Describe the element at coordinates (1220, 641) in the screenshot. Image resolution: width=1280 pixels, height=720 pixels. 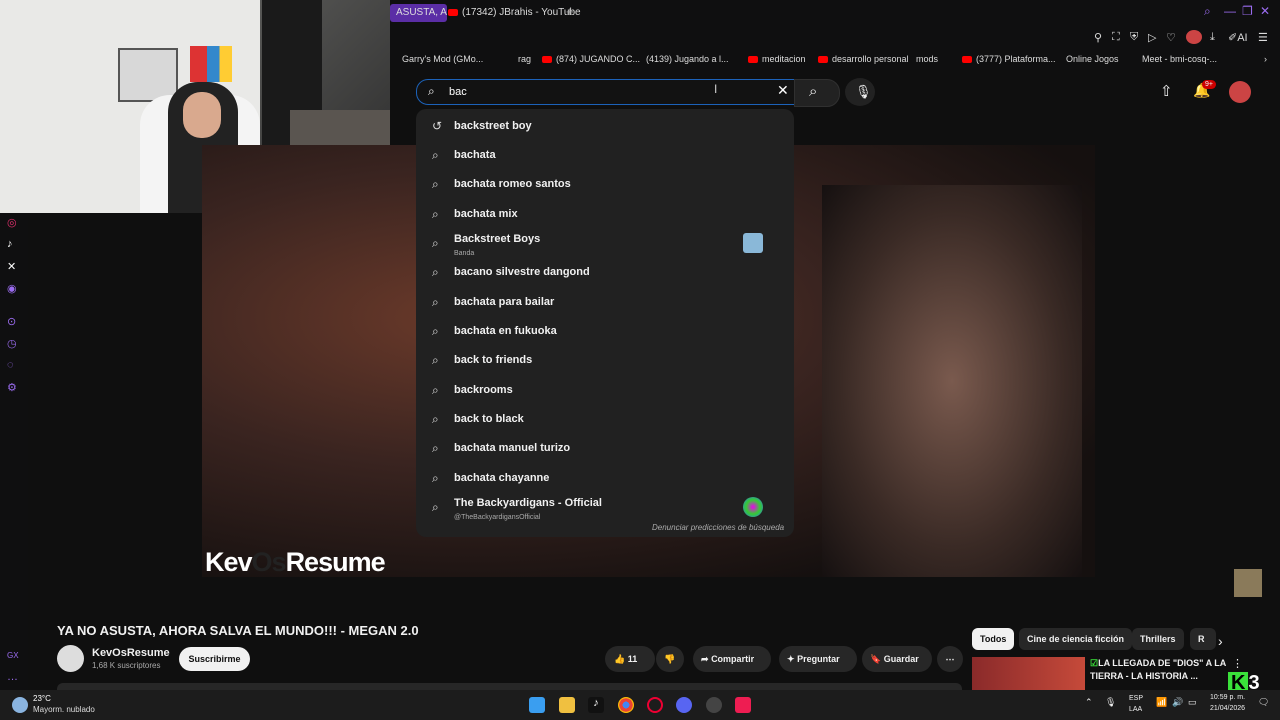
I see `chevron-right-icon: ›` at that location.